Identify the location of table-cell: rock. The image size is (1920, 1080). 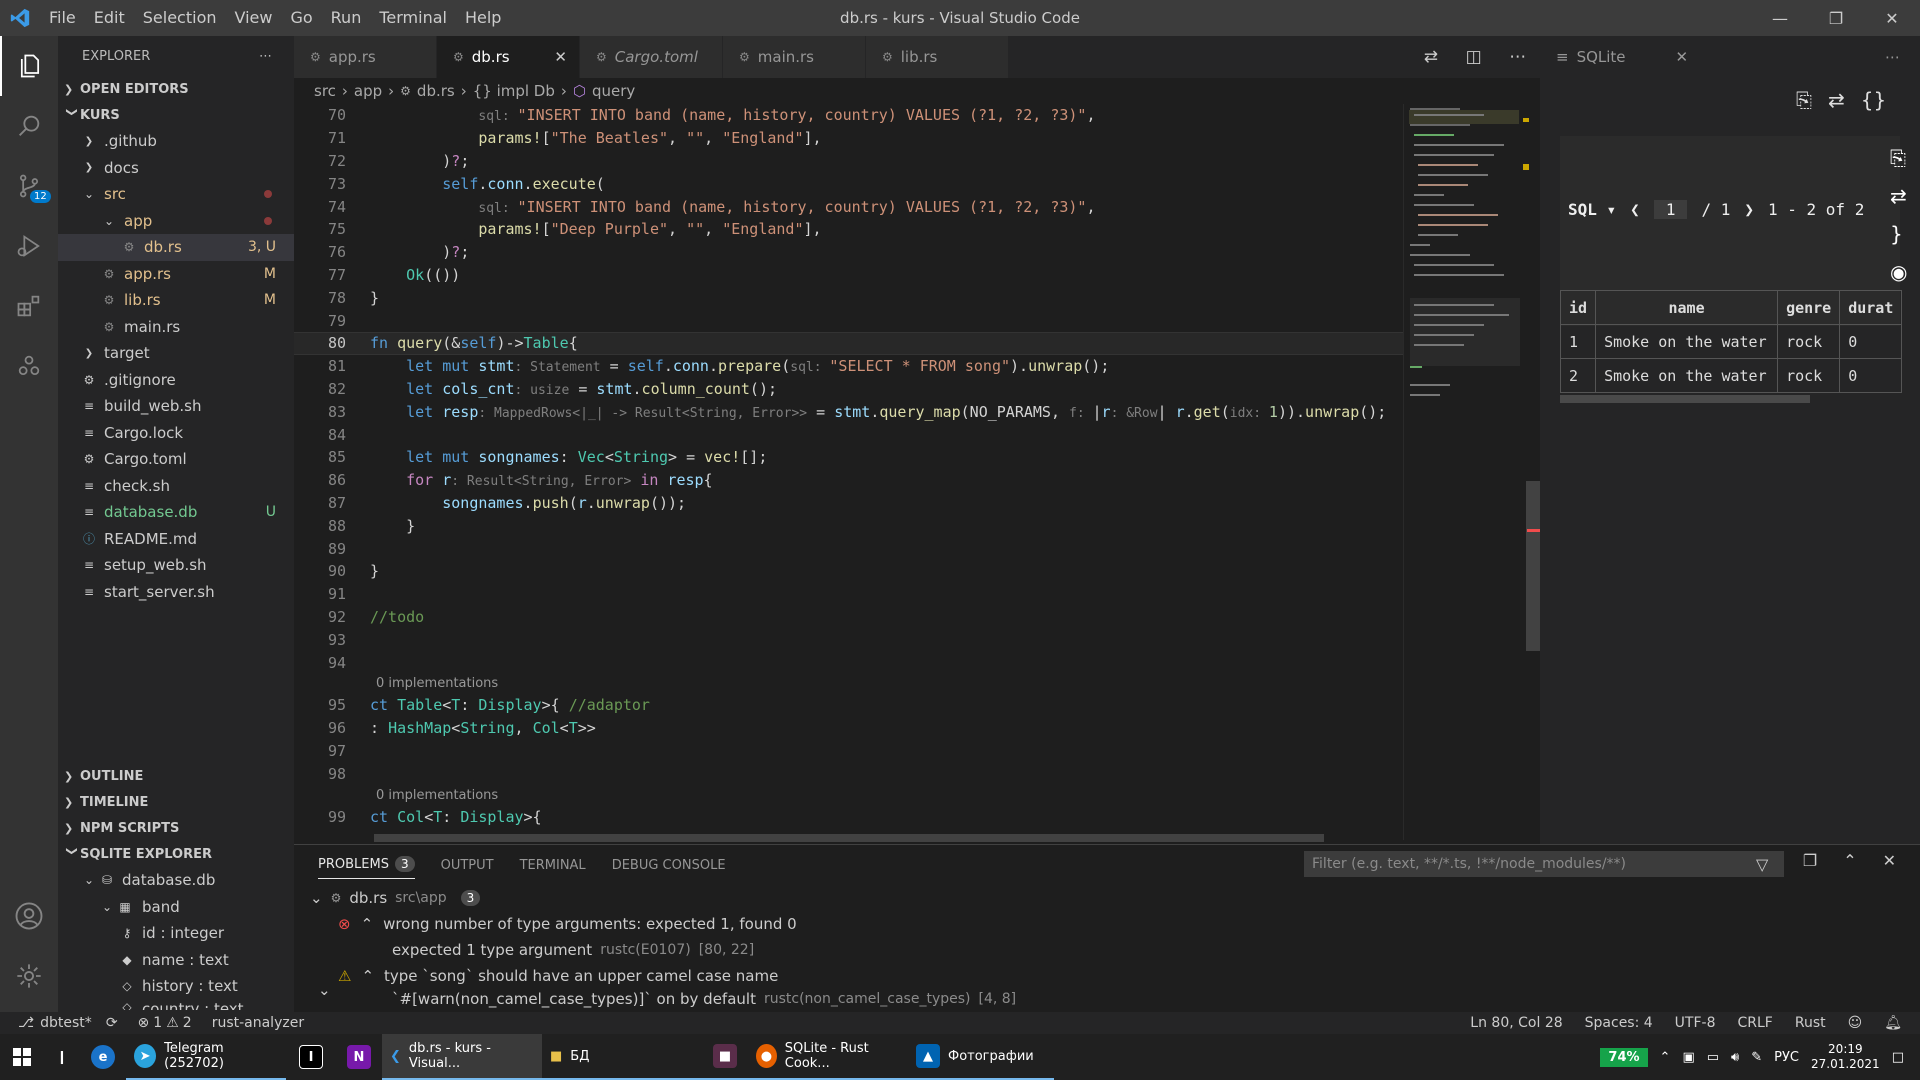
(1809, 341).